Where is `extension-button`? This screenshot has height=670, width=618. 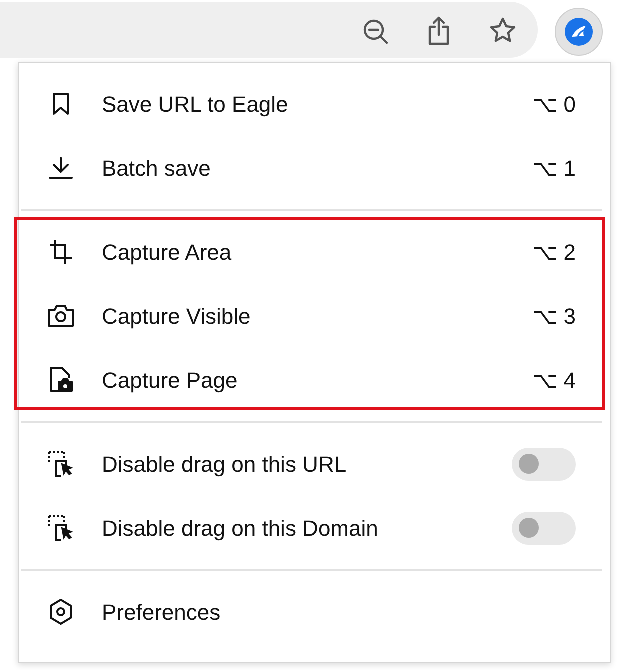 extension-button is located at coordinates (579, 32).